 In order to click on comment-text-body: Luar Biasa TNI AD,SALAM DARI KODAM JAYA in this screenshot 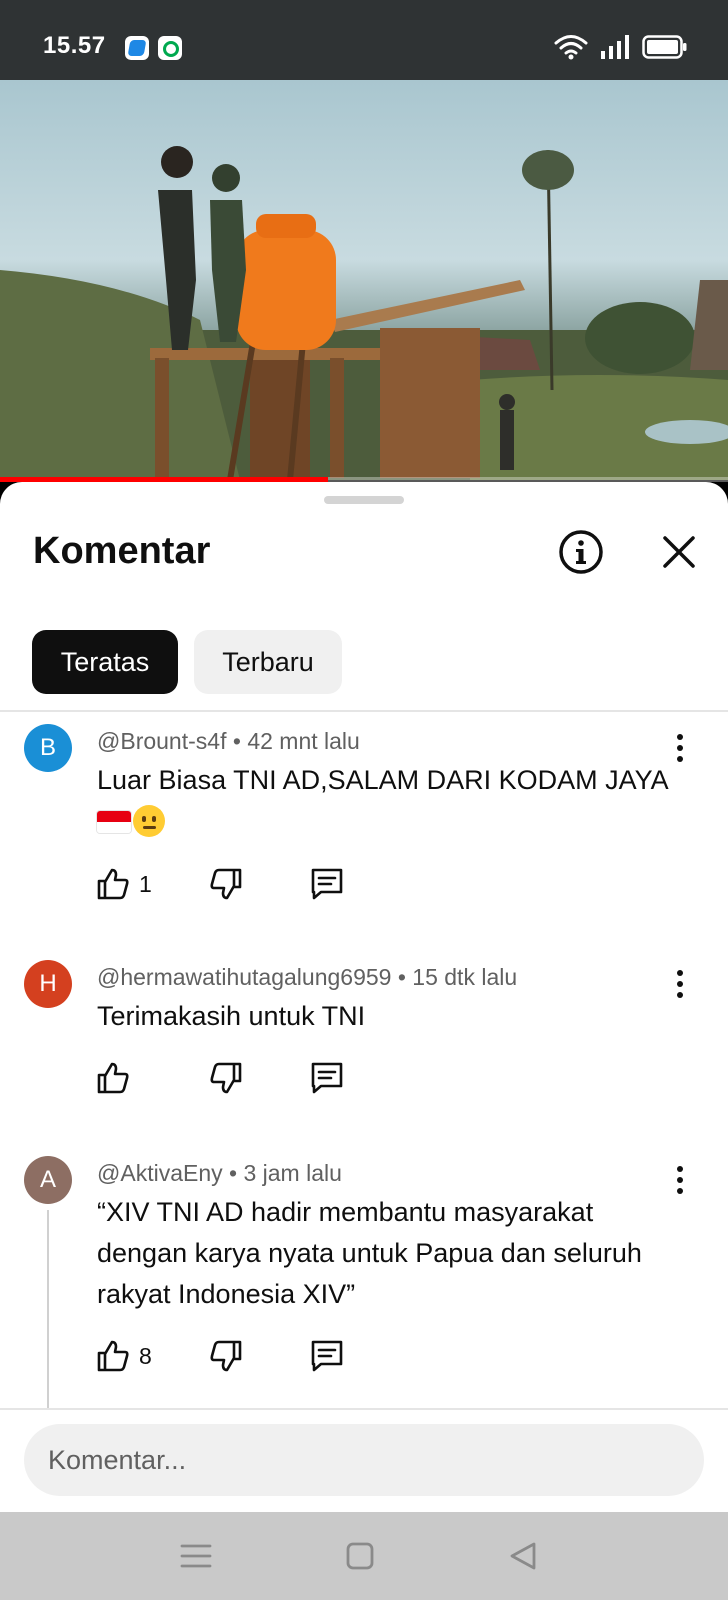, I will do `click(383, 780)`.